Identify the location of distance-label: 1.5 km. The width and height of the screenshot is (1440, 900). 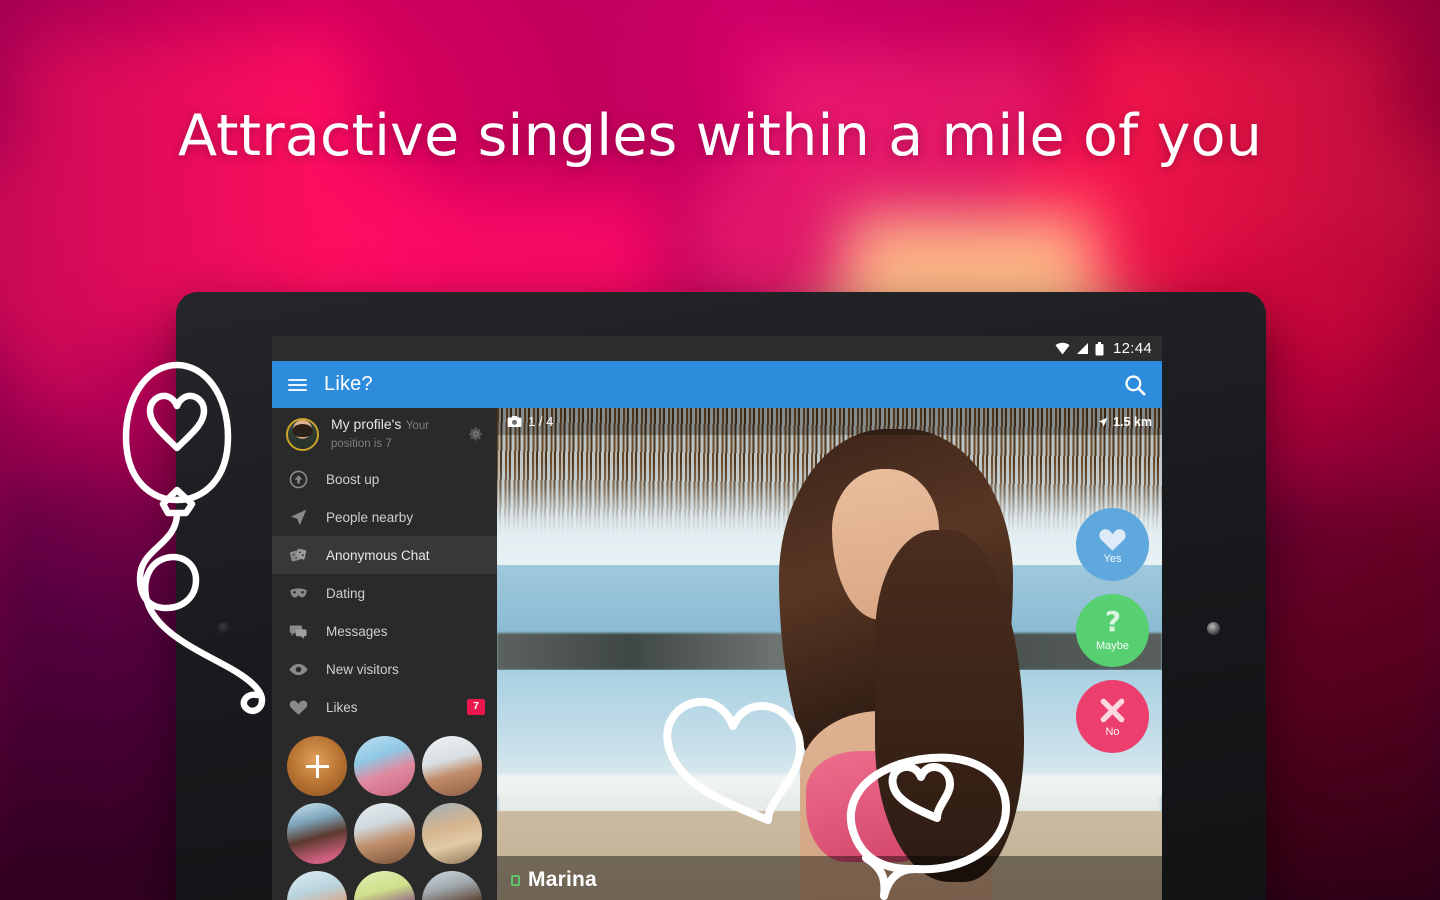
(1132, 421).